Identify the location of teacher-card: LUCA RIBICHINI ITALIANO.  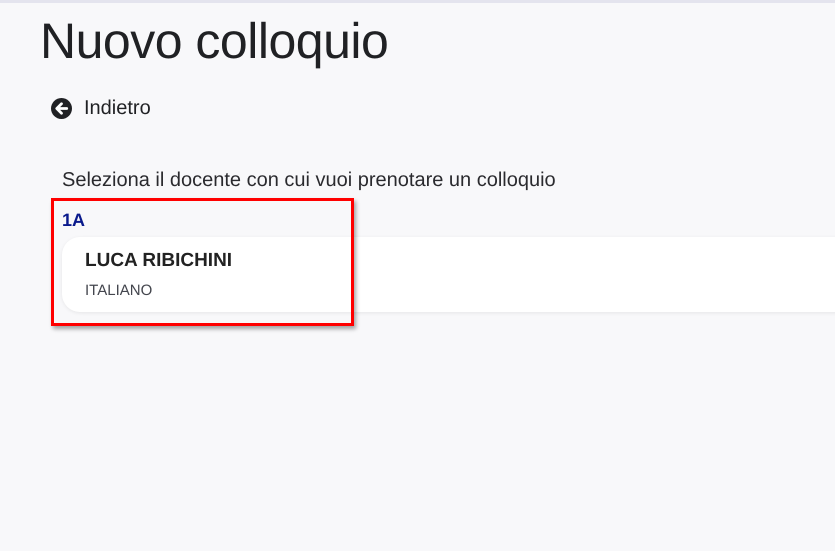
(448, 274).